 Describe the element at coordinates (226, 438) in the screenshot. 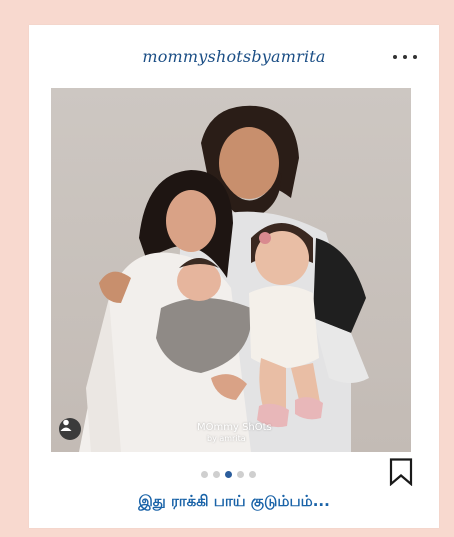

I see `watermark-subtitle: by amrita` at that location.